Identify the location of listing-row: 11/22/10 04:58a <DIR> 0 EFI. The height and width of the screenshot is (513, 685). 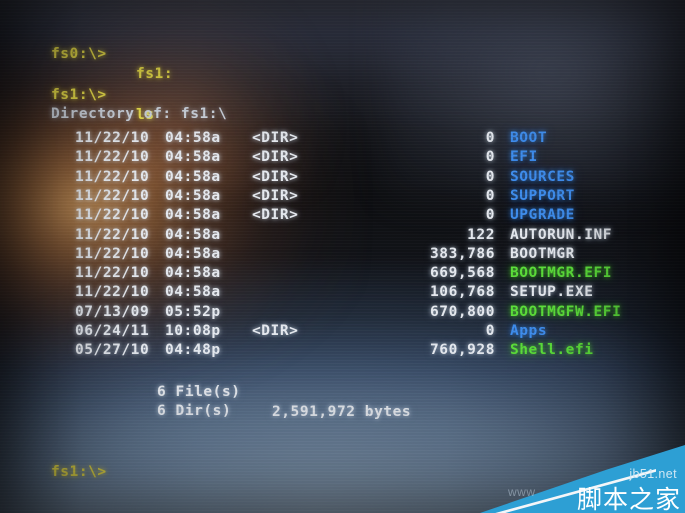
(342, 157).